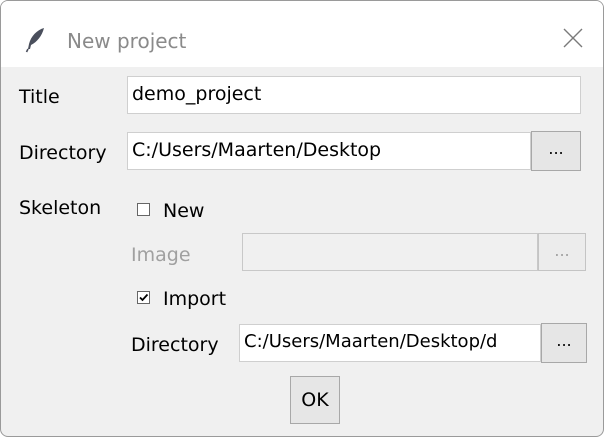 The image size is (604, 437). Describe the element at coordinates (39, 97) in the screenshot. I see `title-label: Title` at that location.